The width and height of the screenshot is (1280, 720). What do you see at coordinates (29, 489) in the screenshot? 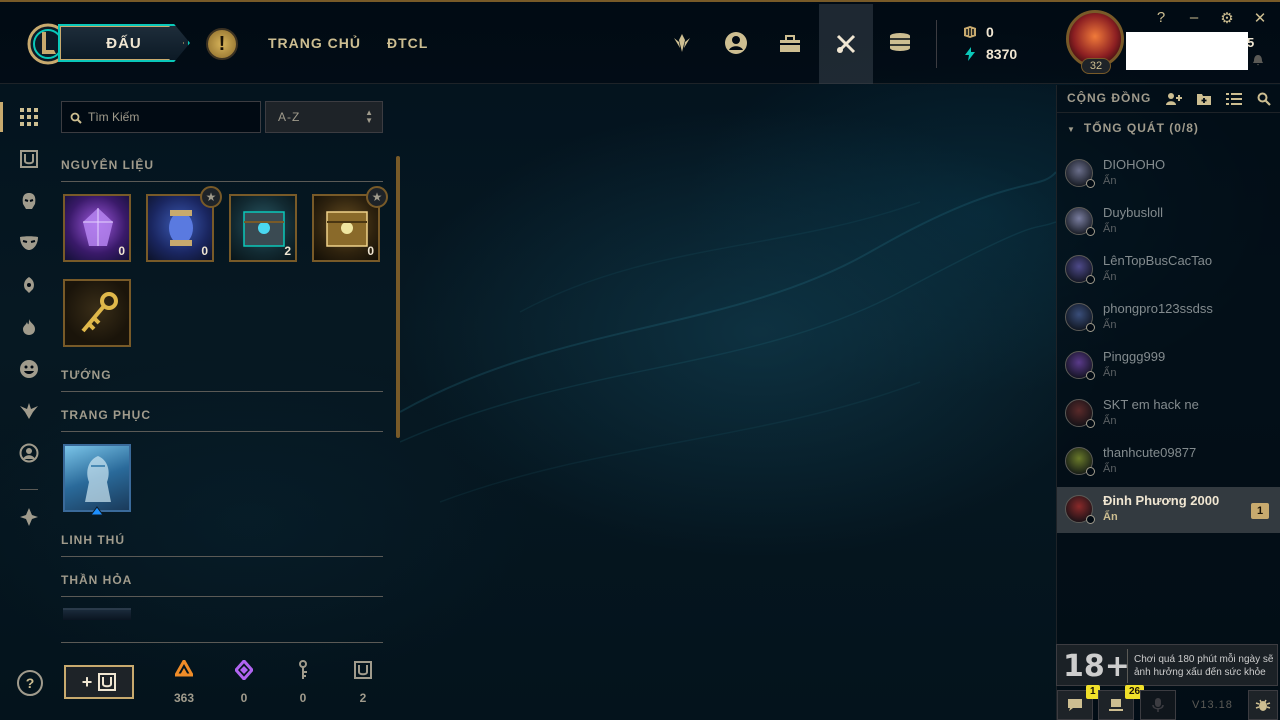
I see `rail-separator` at bounding box center [29, 489].